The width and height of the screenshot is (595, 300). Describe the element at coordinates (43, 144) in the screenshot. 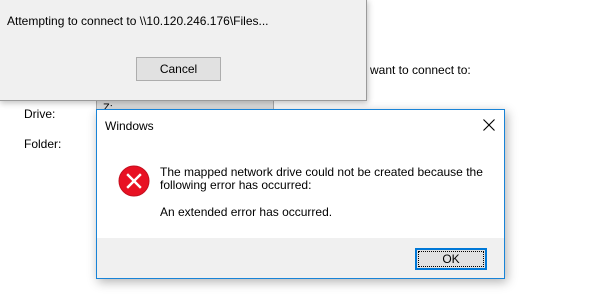

I see `folder-label: Folder:` at that location.